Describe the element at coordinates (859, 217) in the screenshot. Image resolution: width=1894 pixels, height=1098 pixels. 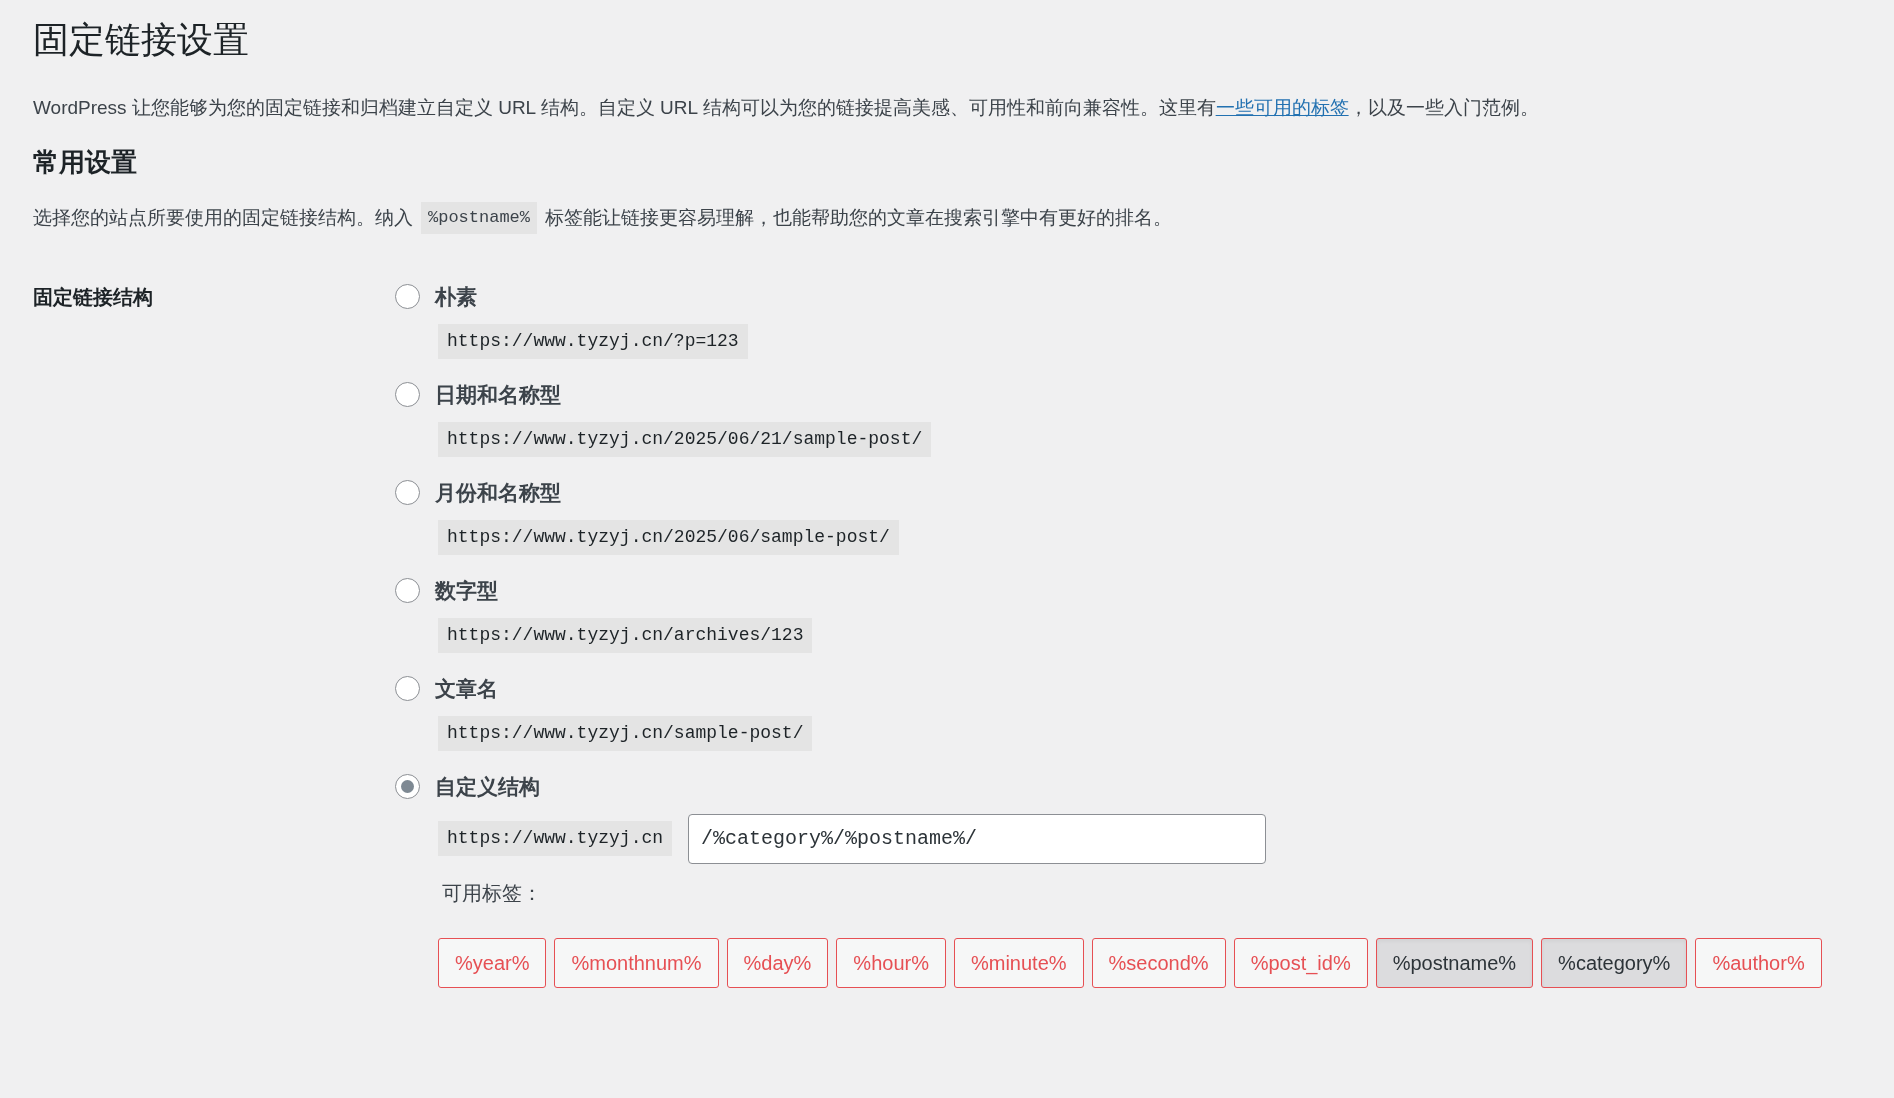
I see `description-text: 标签能让链接更容易理解，也能帮助您的文章在搜索引擎中有更好的排名。` at that location.